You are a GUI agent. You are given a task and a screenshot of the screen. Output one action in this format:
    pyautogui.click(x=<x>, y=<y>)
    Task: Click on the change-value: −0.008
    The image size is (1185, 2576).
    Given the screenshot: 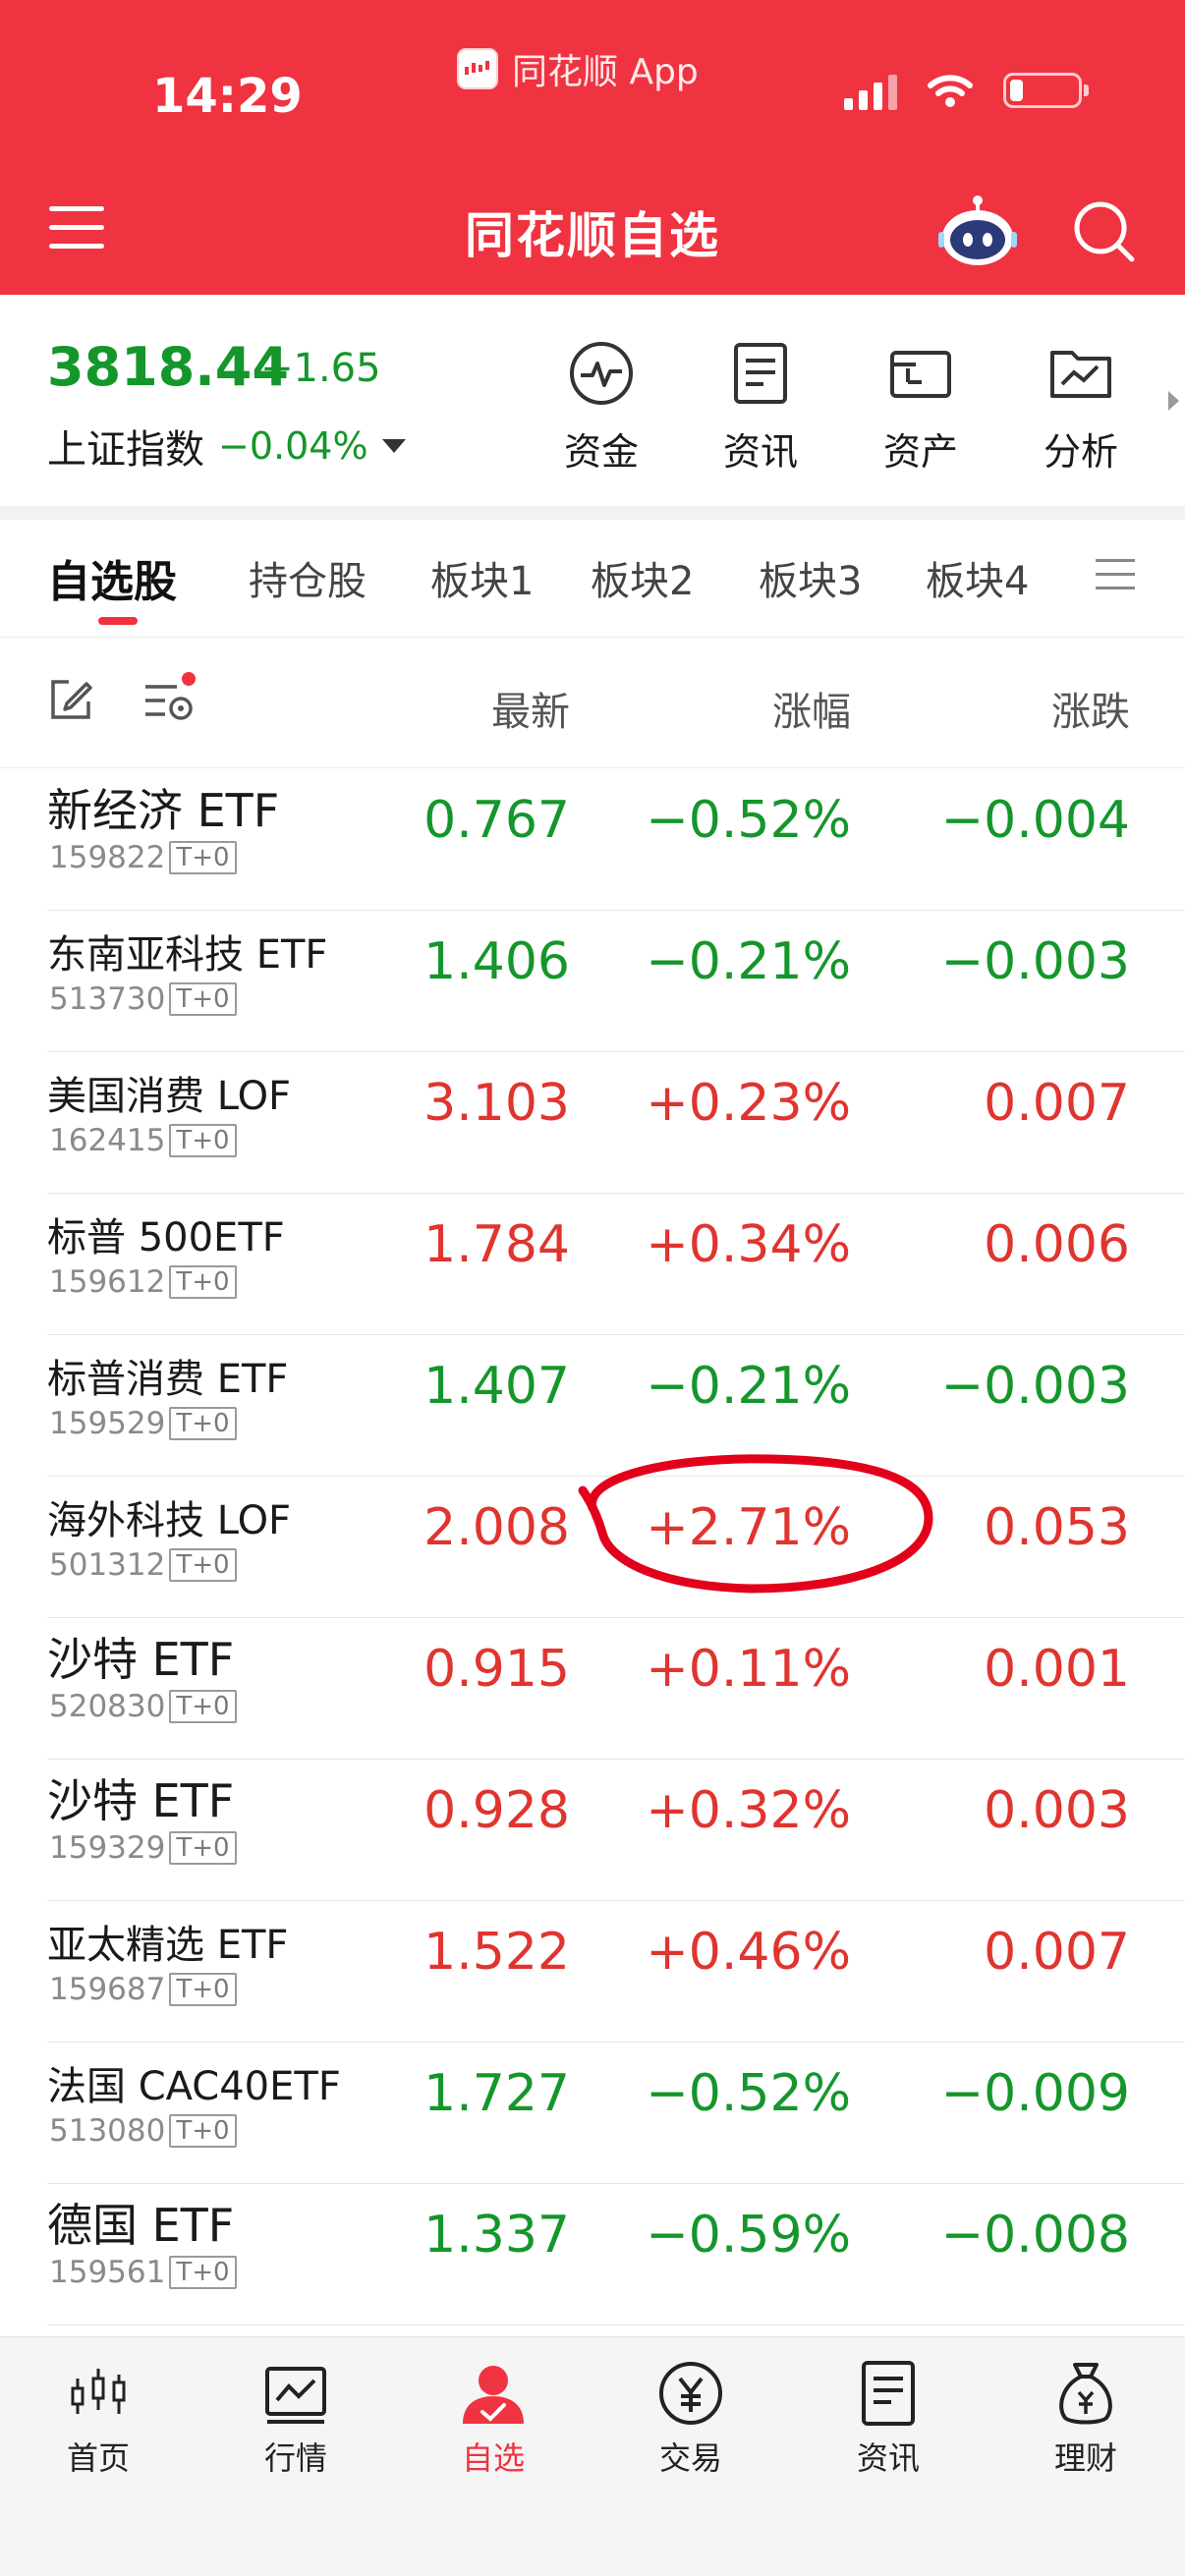 What is the action you would take?
    pyautogui.click(x=1035, y=2235)
    